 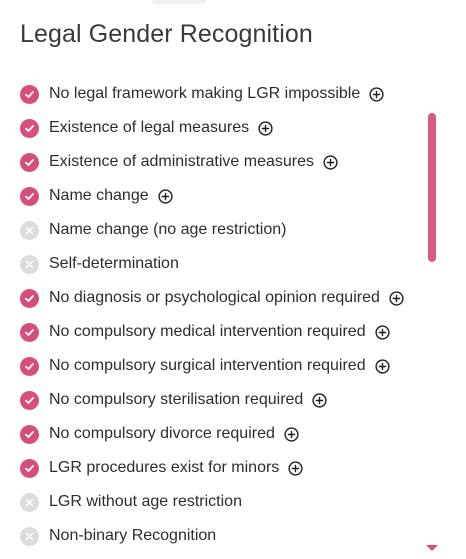 What do you see at coordinates (432, 187) in the screenshot?
I see `scrollbar-thumb` at bounding box center [432, 187].